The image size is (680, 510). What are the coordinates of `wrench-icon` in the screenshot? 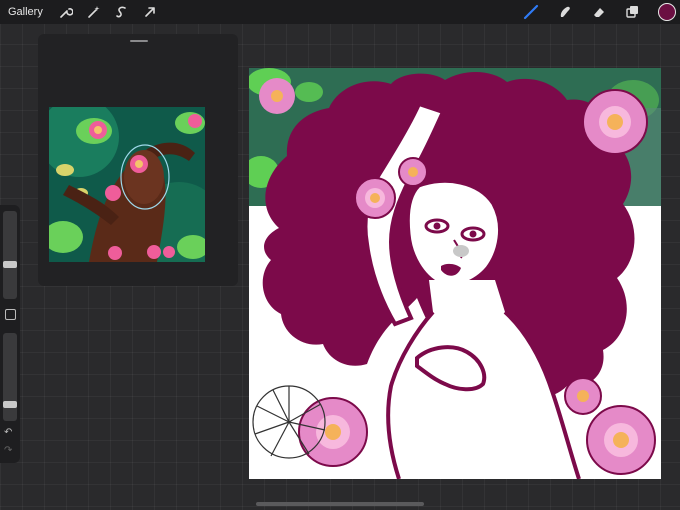 It's located at (66, 12).